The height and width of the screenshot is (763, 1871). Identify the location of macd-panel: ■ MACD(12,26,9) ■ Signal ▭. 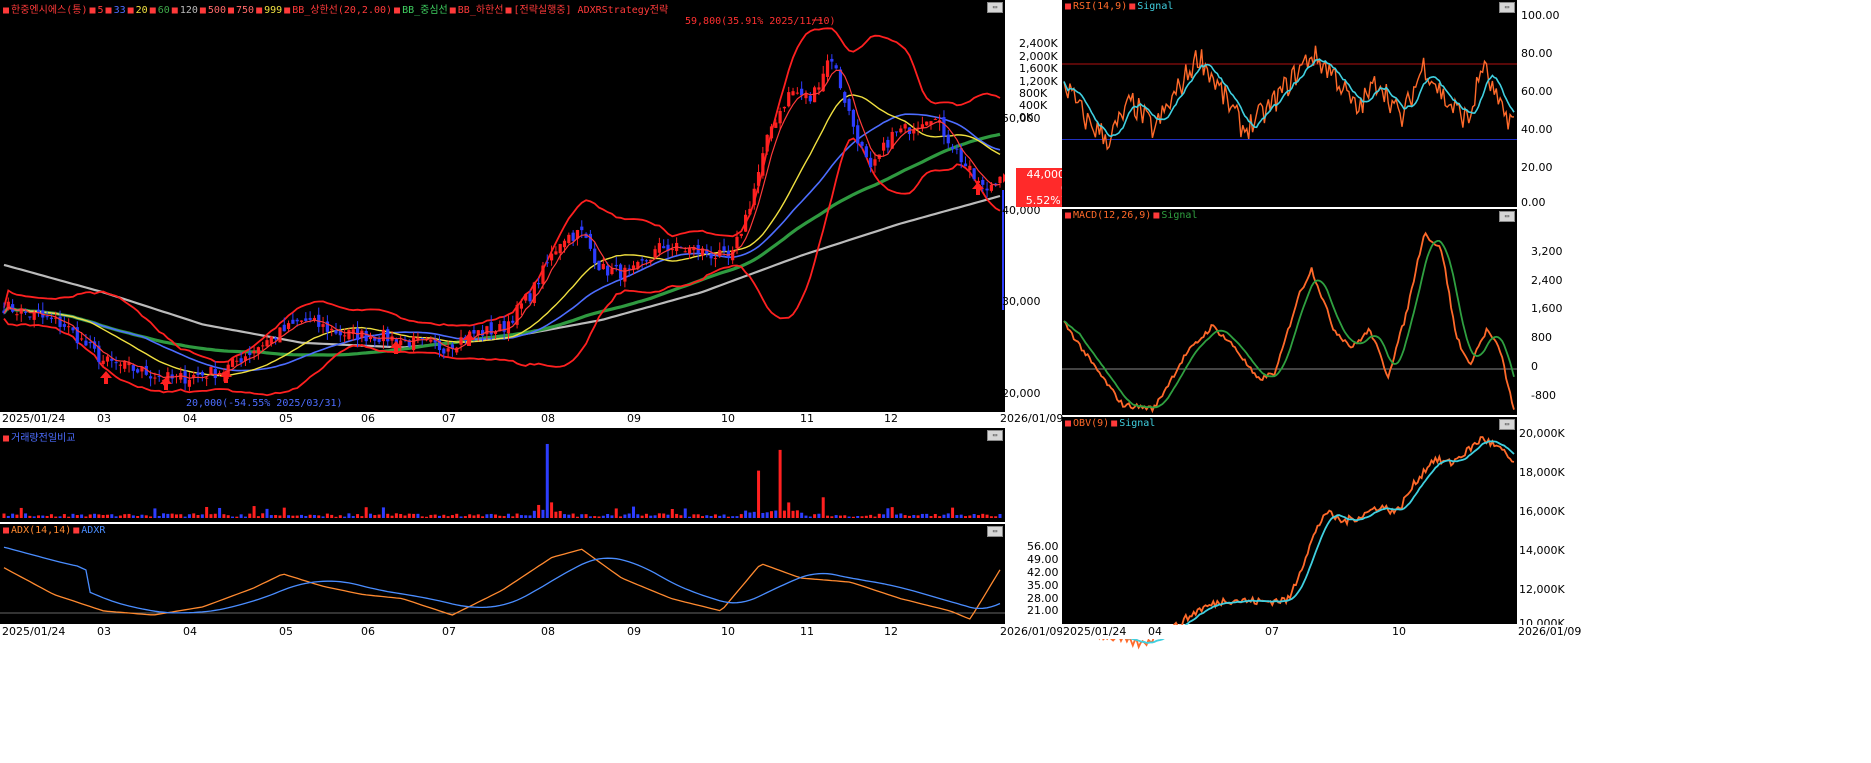
(1289, 312).